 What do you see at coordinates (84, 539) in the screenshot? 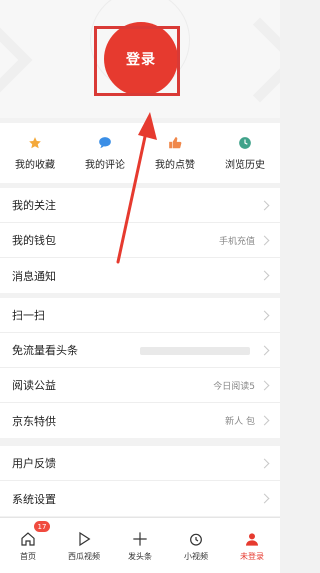
I see `play-icon` at bounding box center [84, 539].